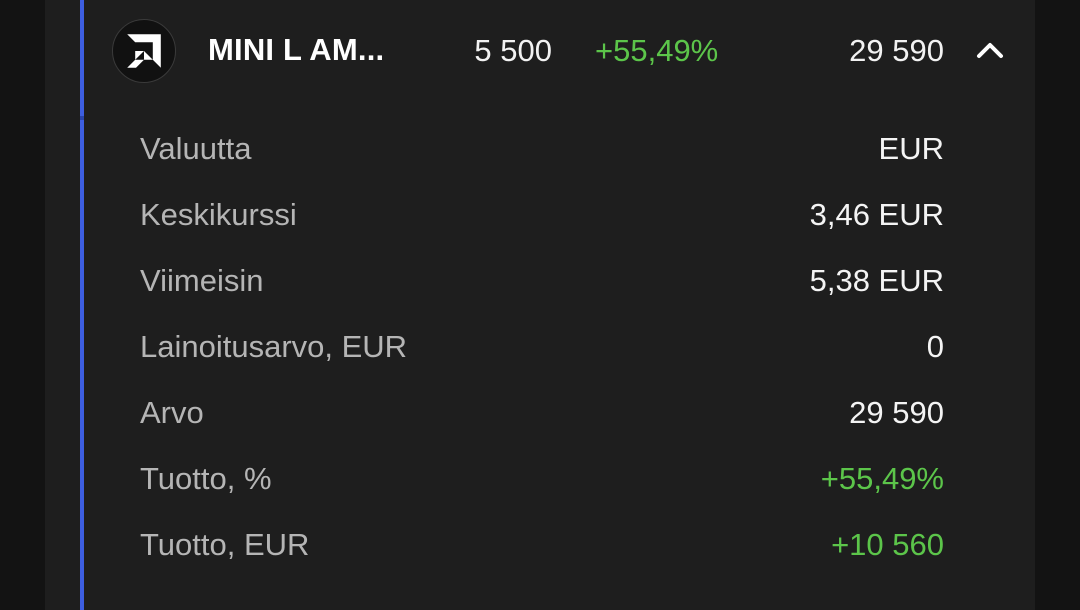  I want to click on detail-value: 0, so click(935, 346).